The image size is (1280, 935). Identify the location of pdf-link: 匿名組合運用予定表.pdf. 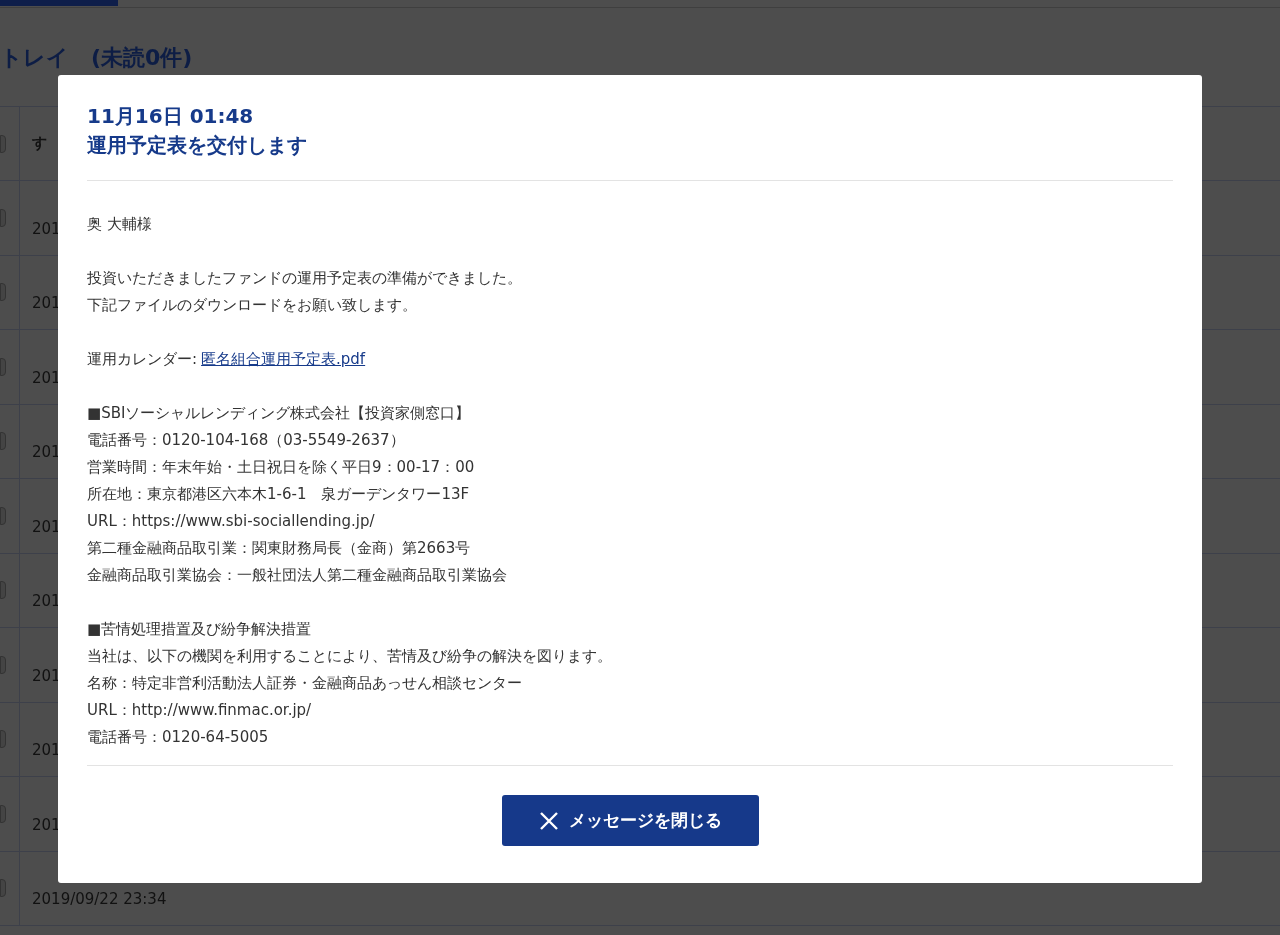
(283, 359).